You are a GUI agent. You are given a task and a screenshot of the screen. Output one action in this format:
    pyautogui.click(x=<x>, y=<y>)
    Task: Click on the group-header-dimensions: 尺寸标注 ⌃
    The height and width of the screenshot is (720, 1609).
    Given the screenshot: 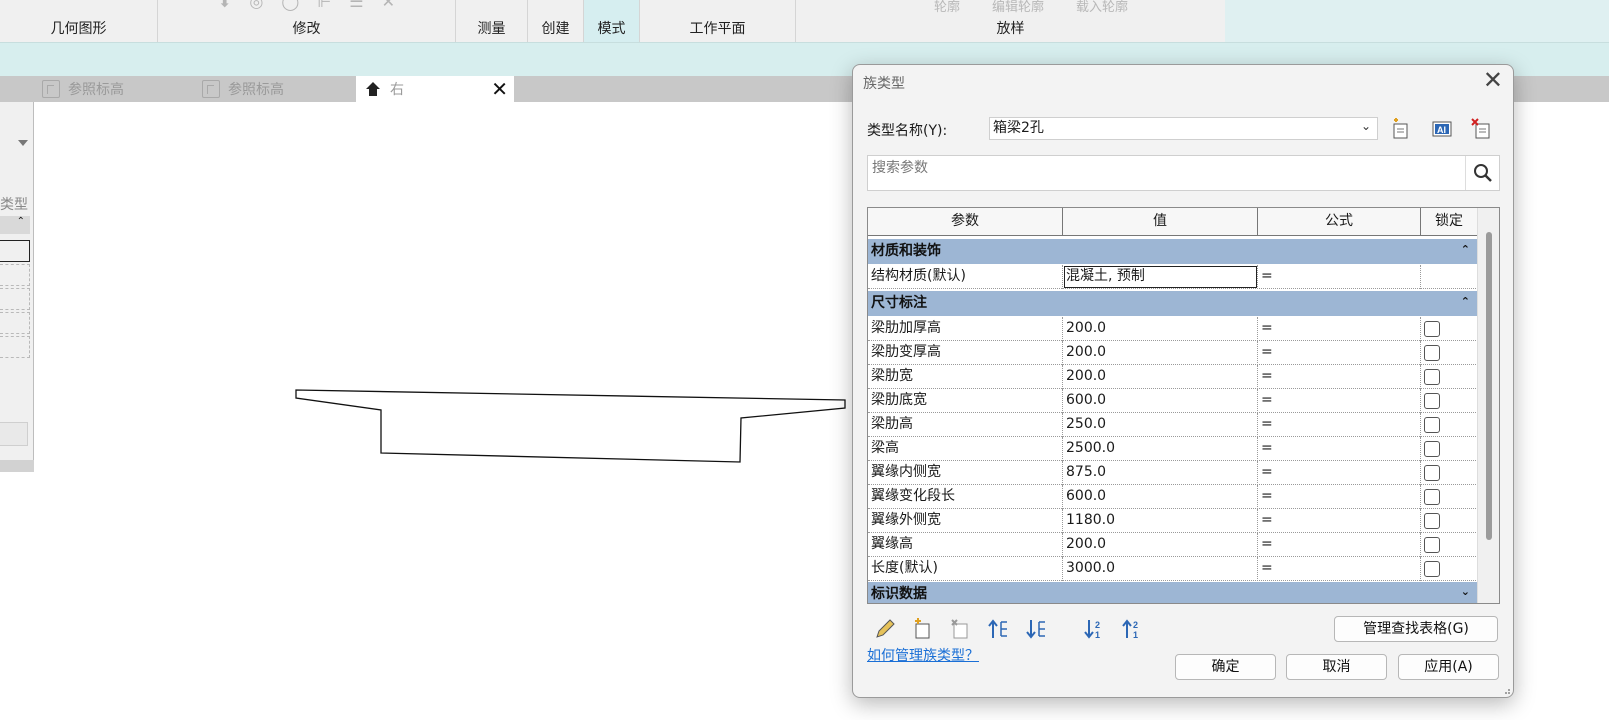 What is the action you would take?
    pyautogui.click(x=1173, y=303)
    